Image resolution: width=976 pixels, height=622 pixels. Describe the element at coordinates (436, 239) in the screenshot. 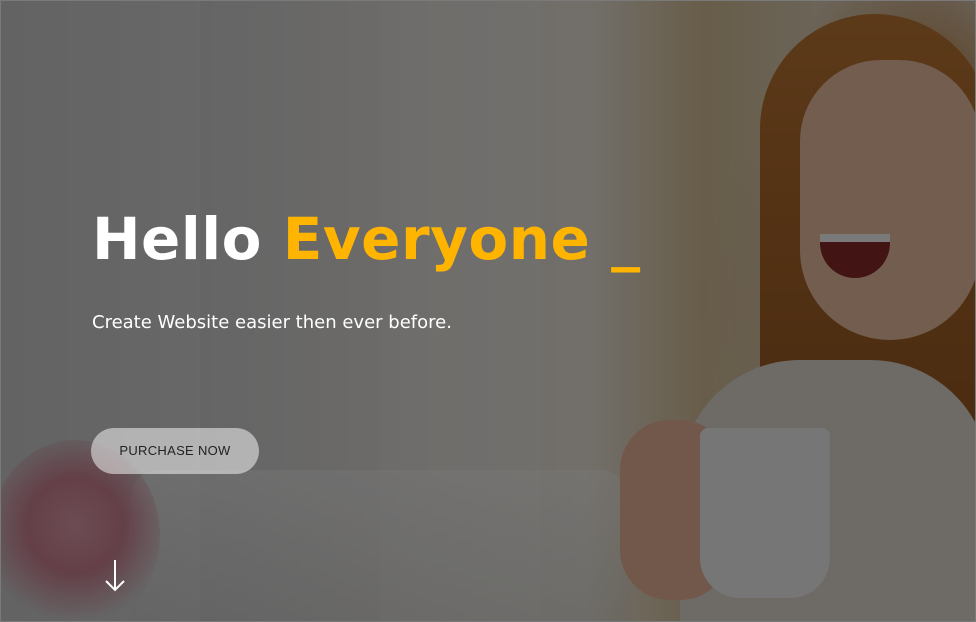

I see `headline-word-everyone: Everyone` at that location.